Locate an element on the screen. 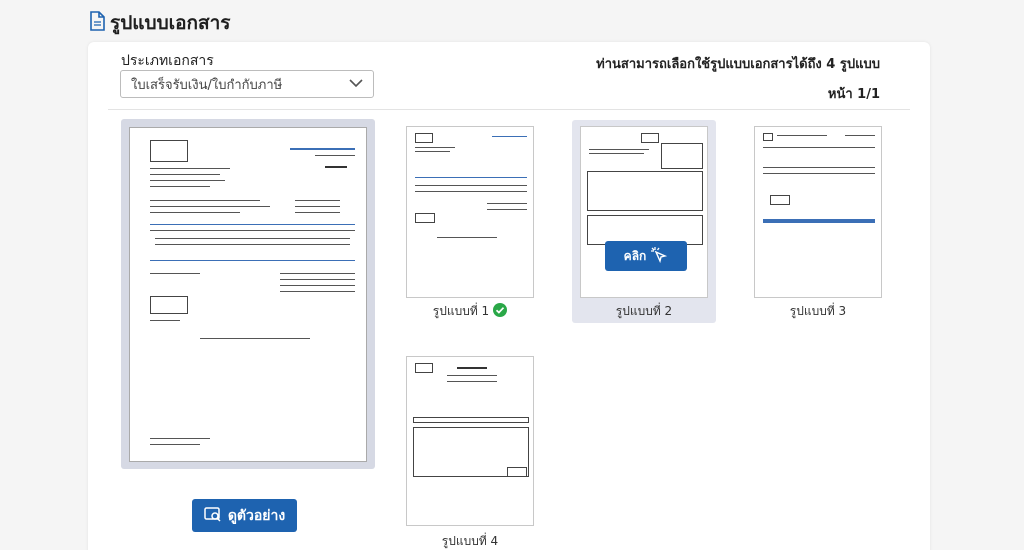 This screenshot has height=550, width=1024. template-option-1: รูปแบบที่ 1 is located at coordinates (470, 223).